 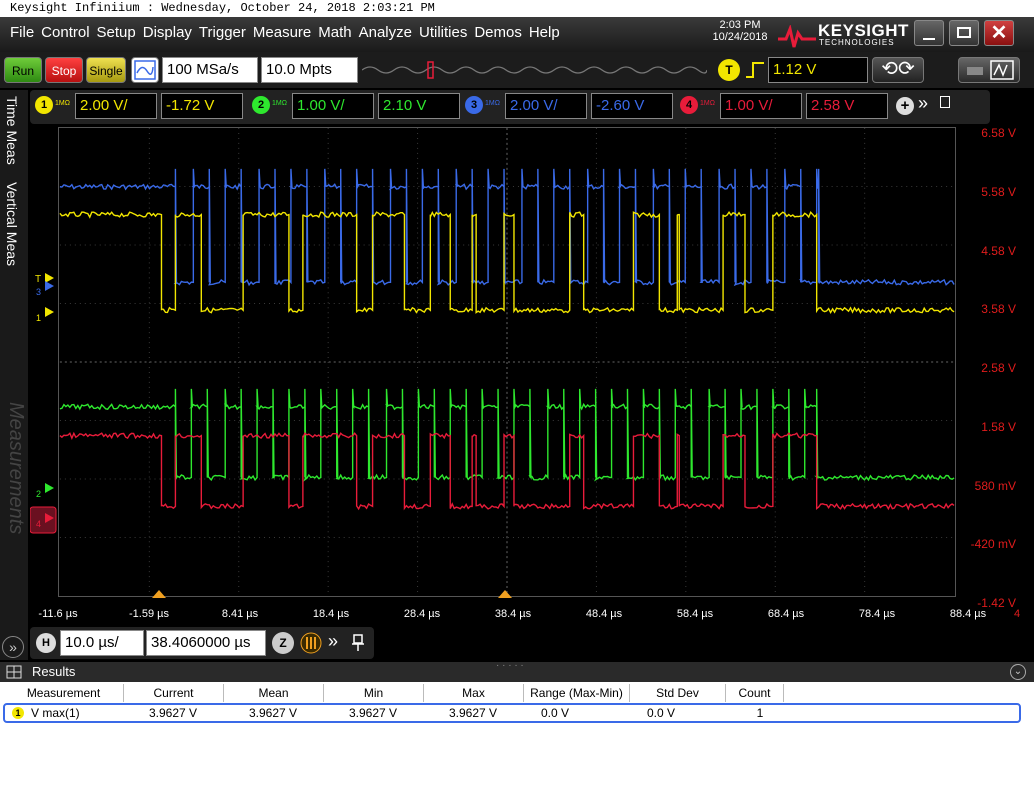 I want to click on pin-icon, so click(x=358, y=643).